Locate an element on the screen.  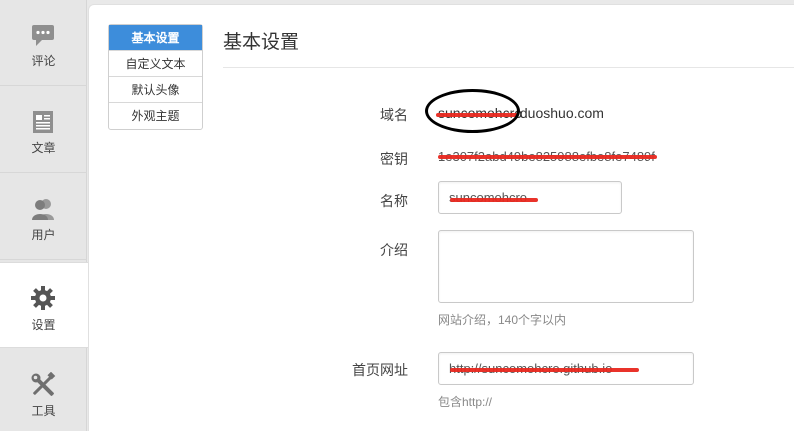
home-url-redaction-mark is located at coordinates (544, 370).